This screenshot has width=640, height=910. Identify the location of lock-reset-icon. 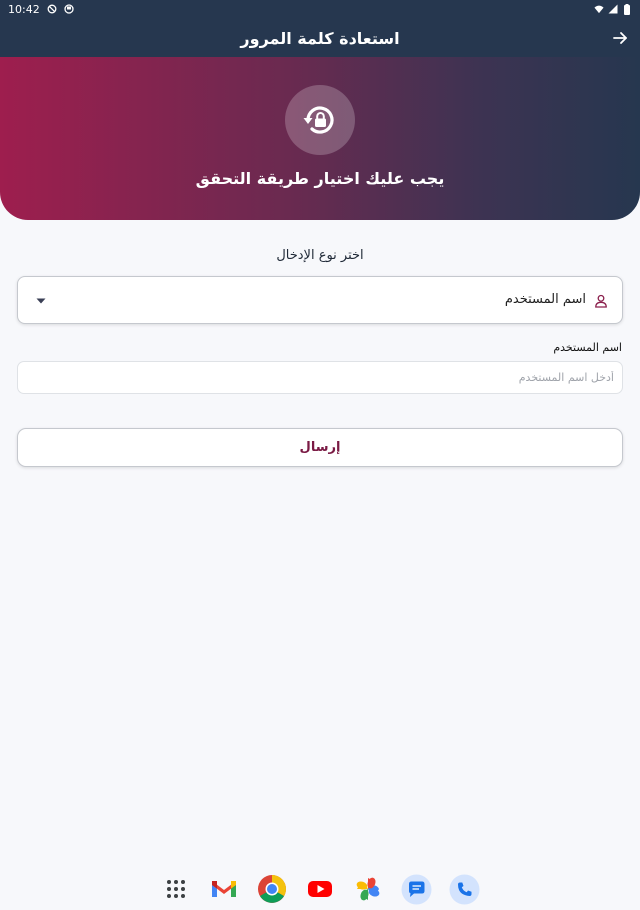
(318, 120).